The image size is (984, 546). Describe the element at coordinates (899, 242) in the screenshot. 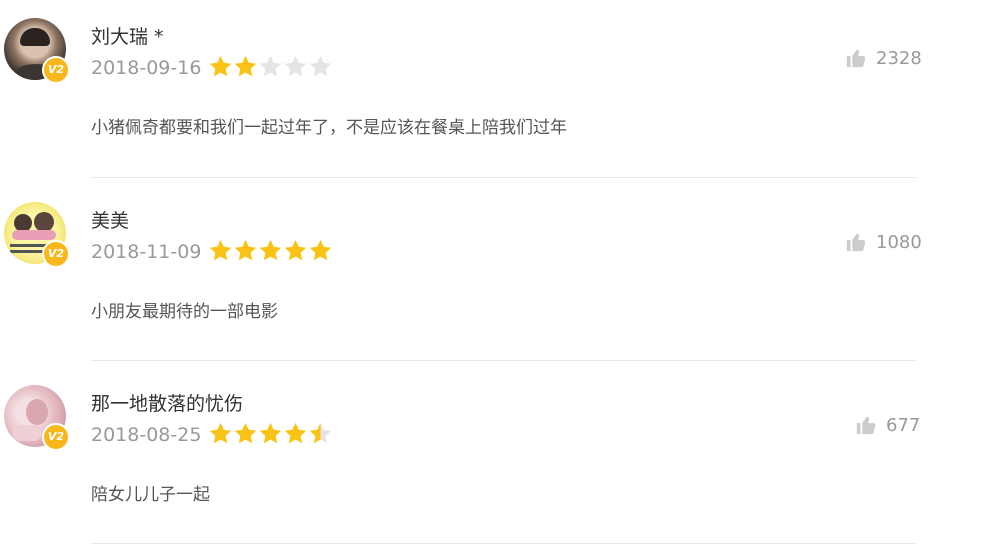

I see `like-count: 1080` at that location.